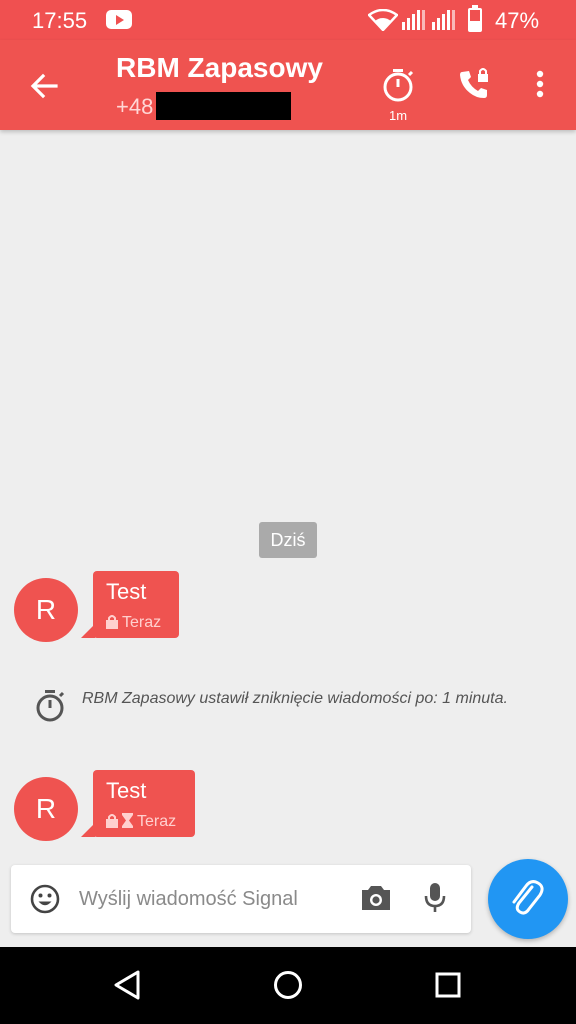 Image resolution: width=576 pixels, height=1024 pixels. I want to click on message-input, so click(214, 899).